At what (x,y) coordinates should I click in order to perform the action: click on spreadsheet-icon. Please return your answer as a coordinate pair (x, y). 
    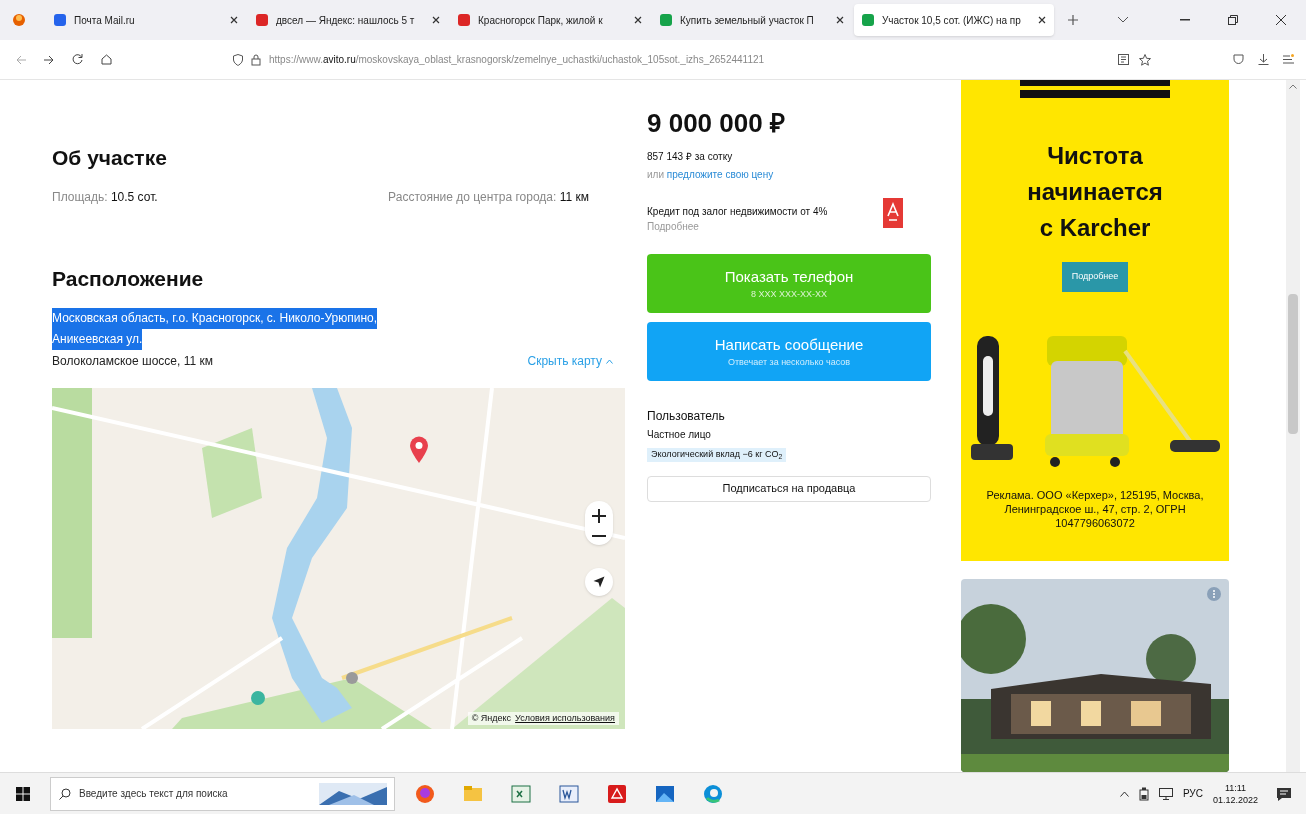
    Looking at the image, I should click on (521, 793).